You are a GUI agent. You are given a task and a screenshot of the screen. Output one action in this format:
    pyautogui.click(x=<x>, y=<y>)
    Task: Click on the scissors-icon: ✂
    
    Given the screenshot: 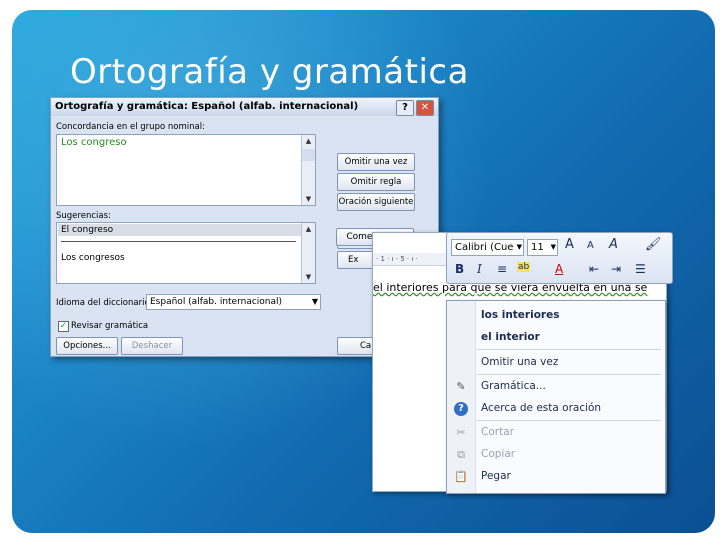 What is the action you would take?
    pyautogui.click(x=461, y=432)
    